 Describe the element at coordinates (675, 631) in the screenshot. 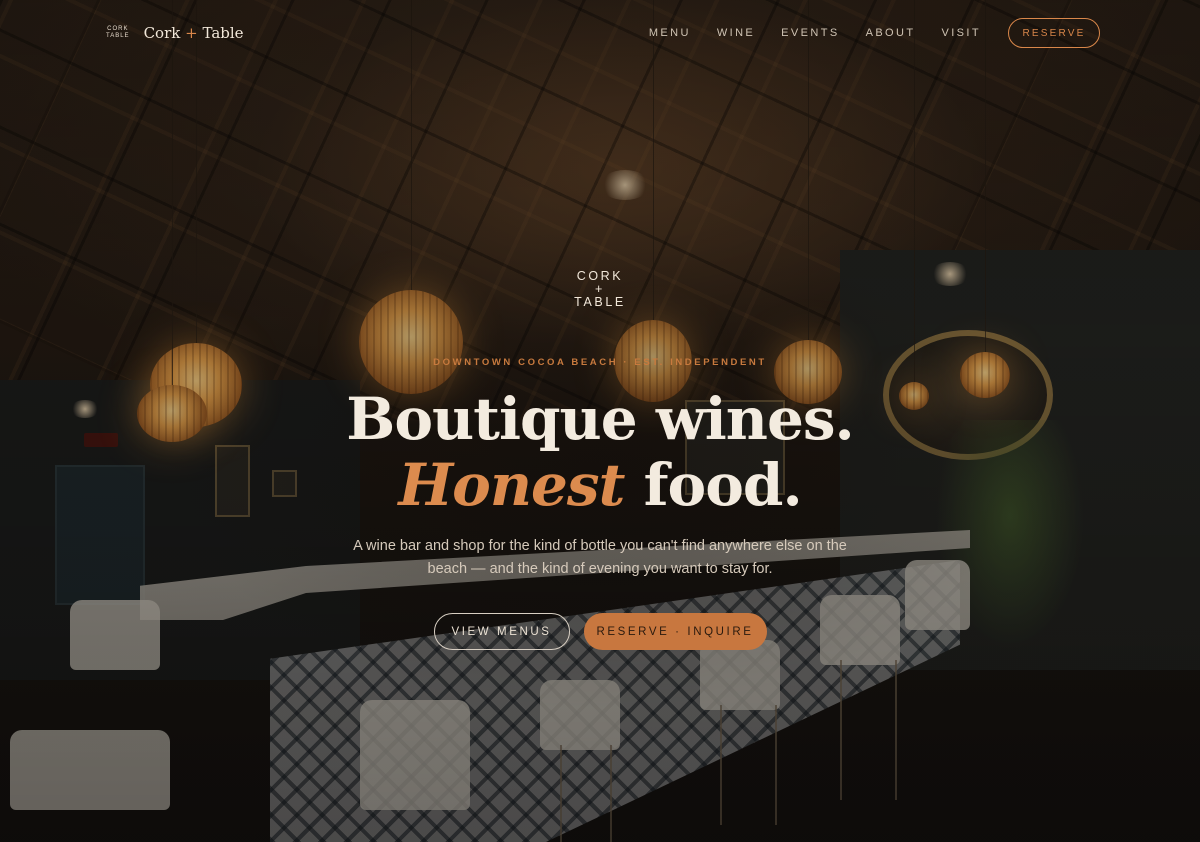

I see `reserve-inquire-button: RESERVE · INQUIRE` at that location.